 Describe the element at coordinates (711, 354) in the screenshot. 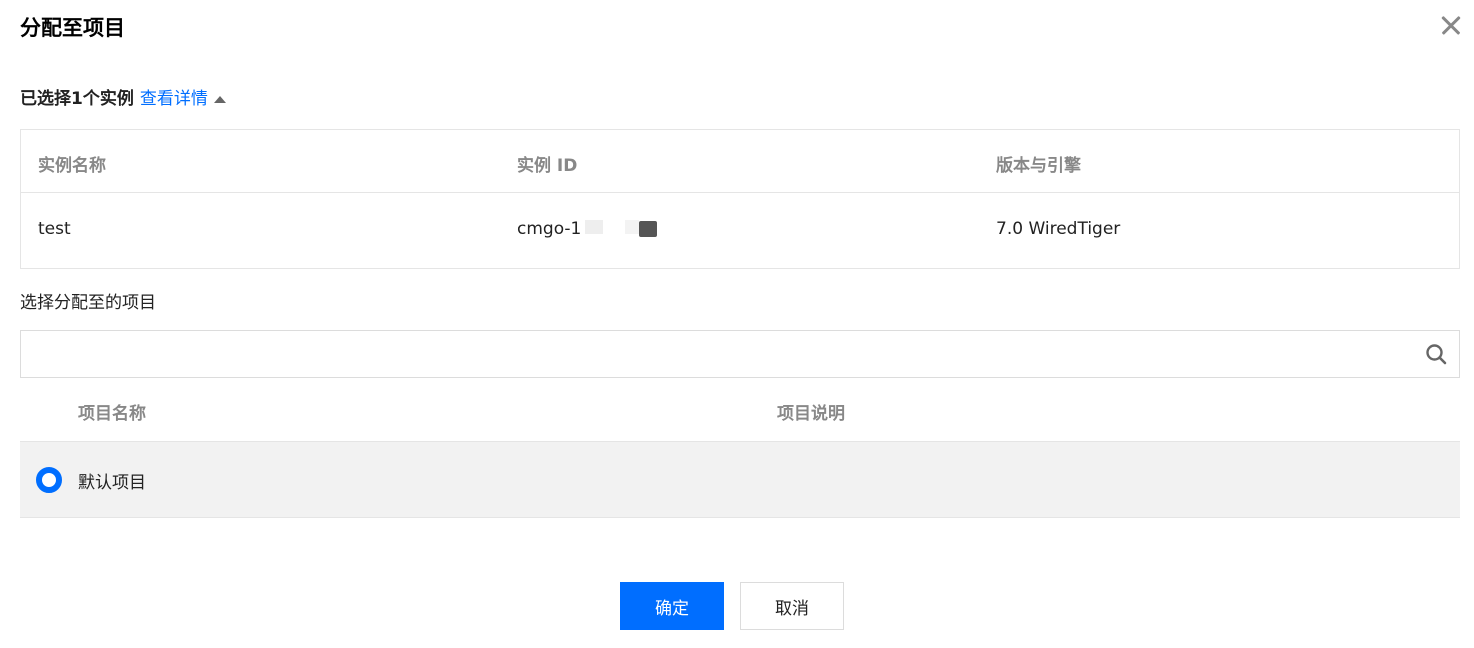

I see `project-search-input` at that location.